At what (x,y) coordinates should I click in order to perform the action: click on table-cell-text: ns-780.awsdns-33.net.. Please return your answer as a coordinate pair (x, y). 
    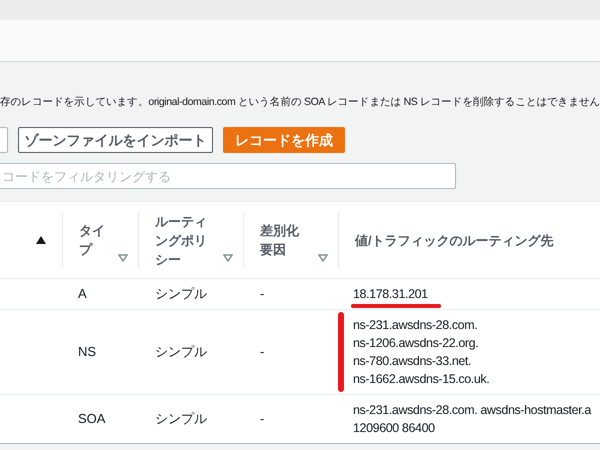
    Looking at the image, I should click on (412, 361).